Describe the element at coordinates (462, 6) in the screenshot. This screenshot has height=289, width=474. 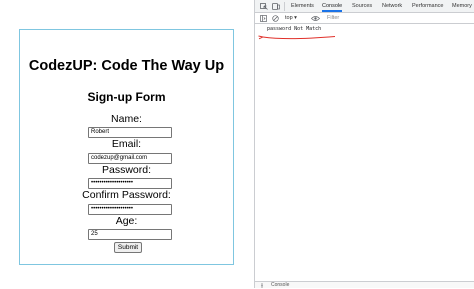
I see `tab-memory: Memory` at that location.